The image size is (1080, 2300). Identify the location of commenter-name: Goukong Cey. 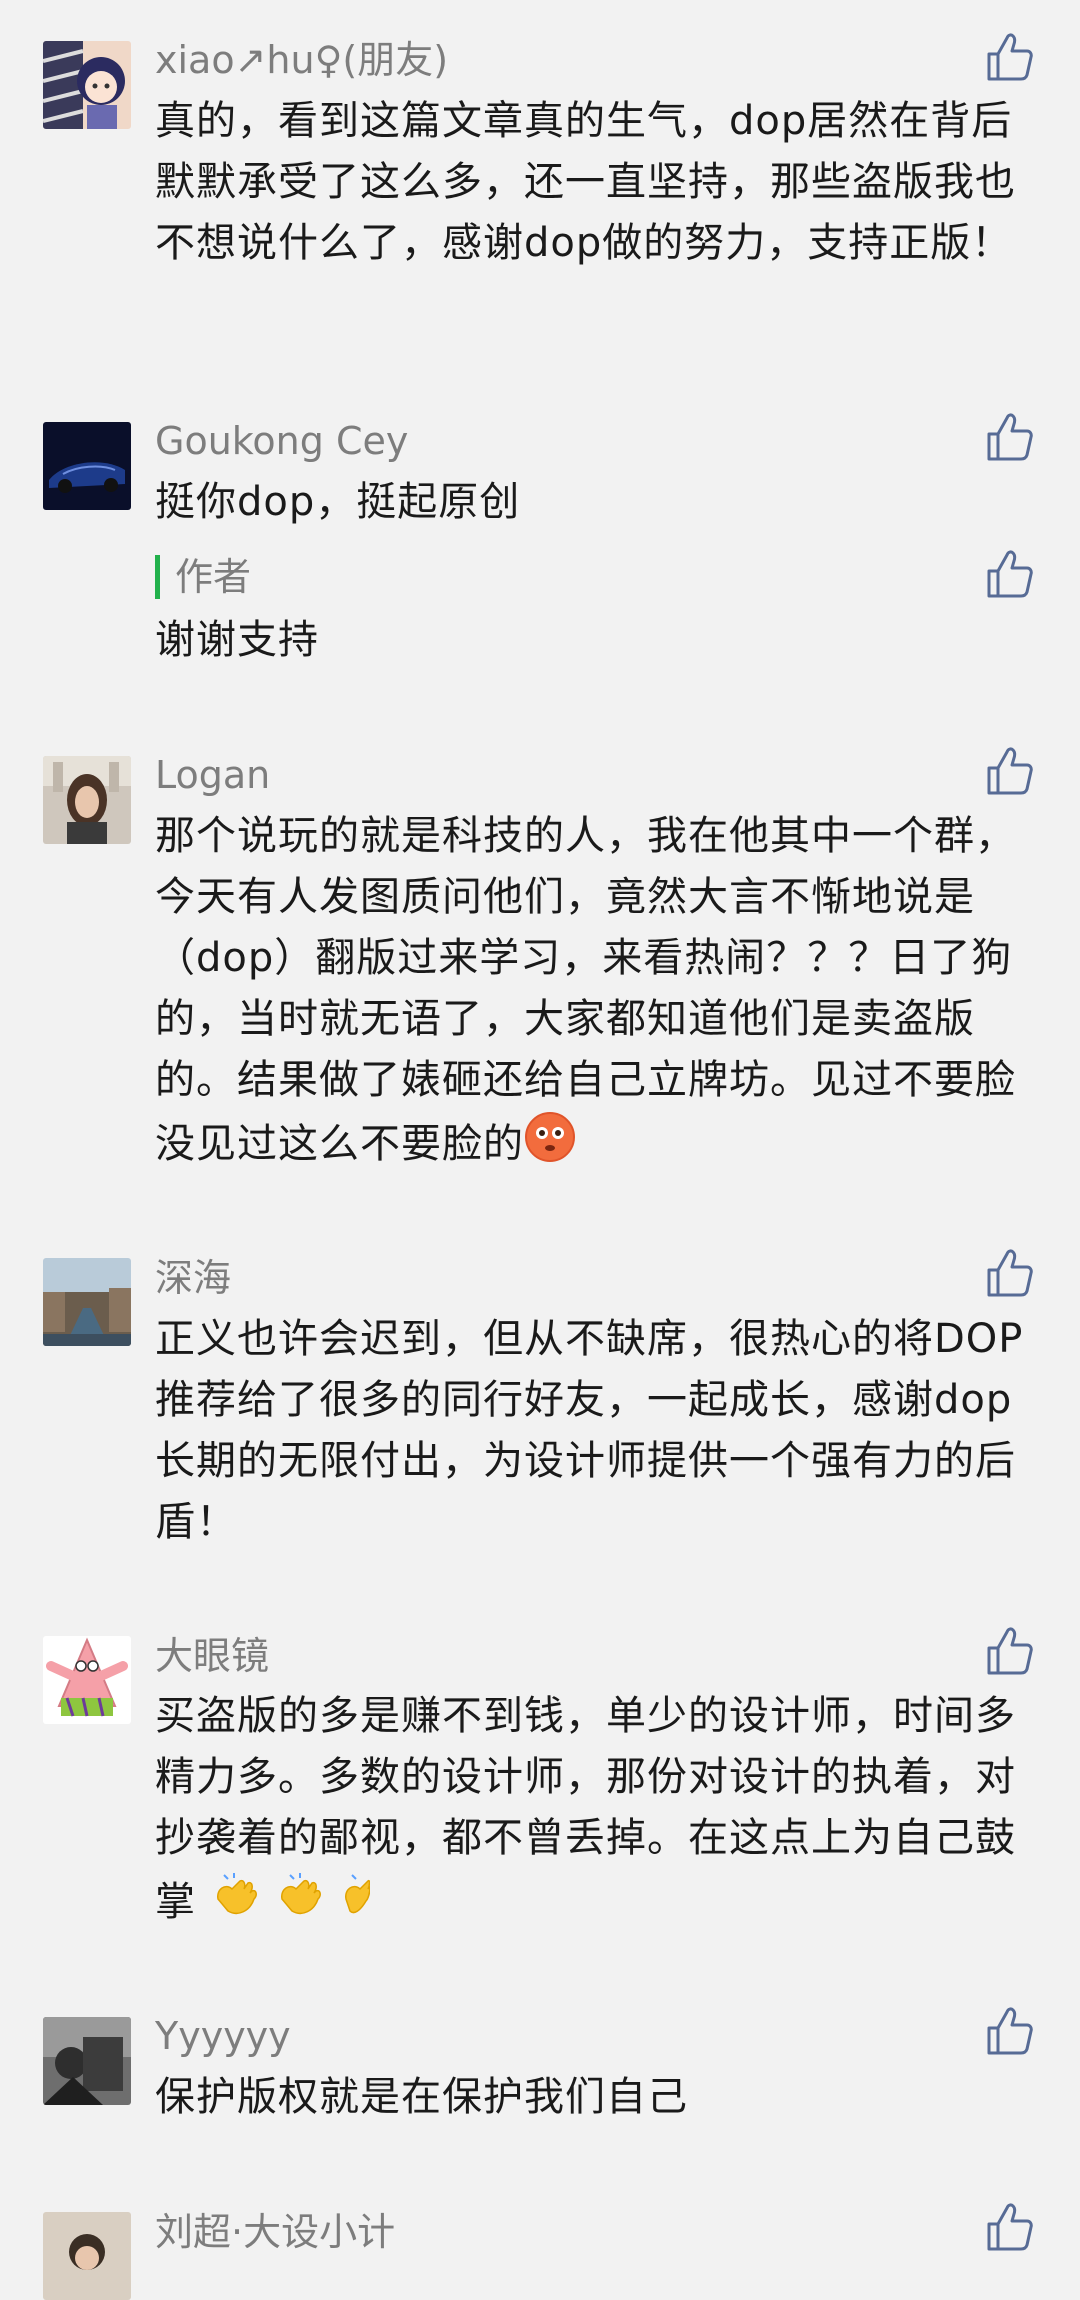
(281, 441).